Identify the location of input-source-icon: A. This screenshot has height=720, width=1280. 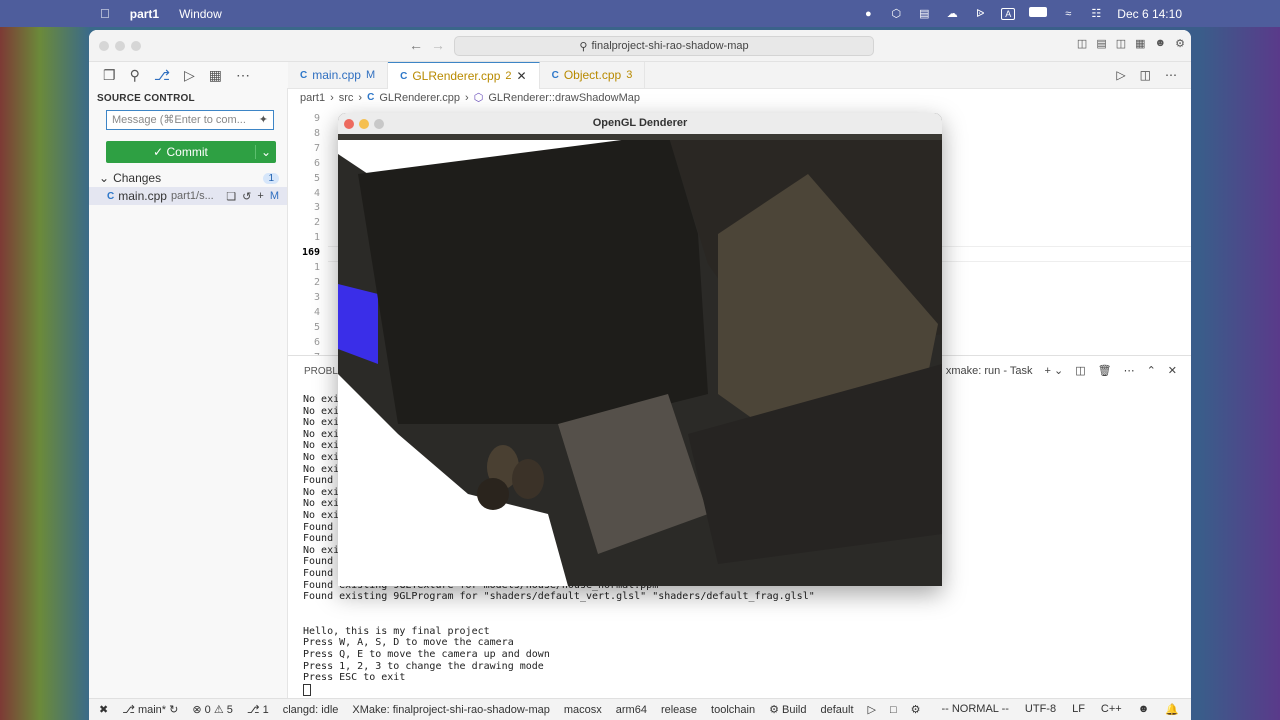
(1008, 13).